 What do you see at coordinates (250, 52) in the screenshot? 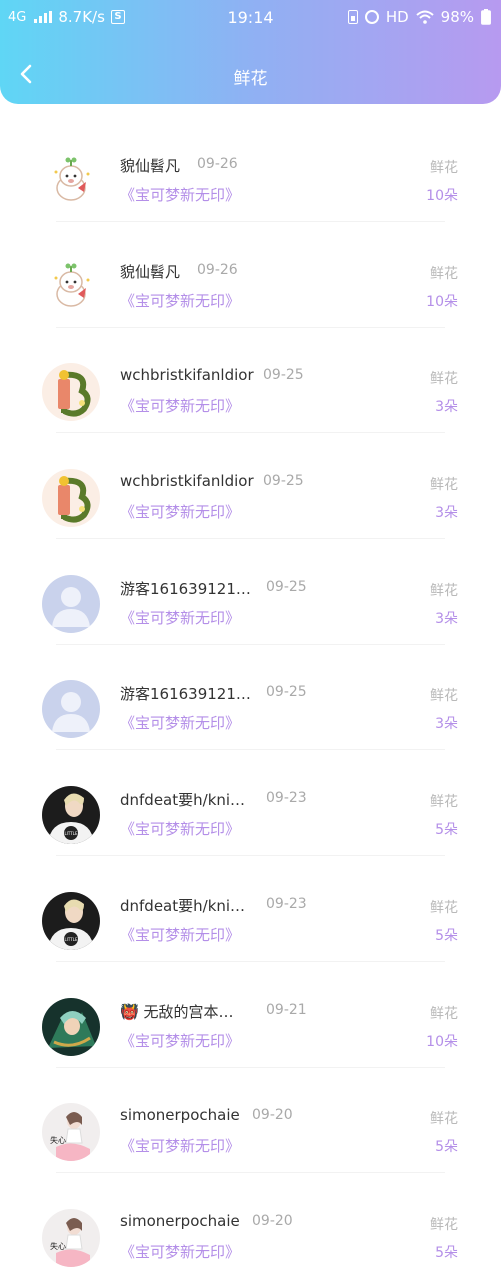
I see `header: 4G 8.7K/s S 19:14 HD 98% 鲜花` at bounding box center [250, 52].